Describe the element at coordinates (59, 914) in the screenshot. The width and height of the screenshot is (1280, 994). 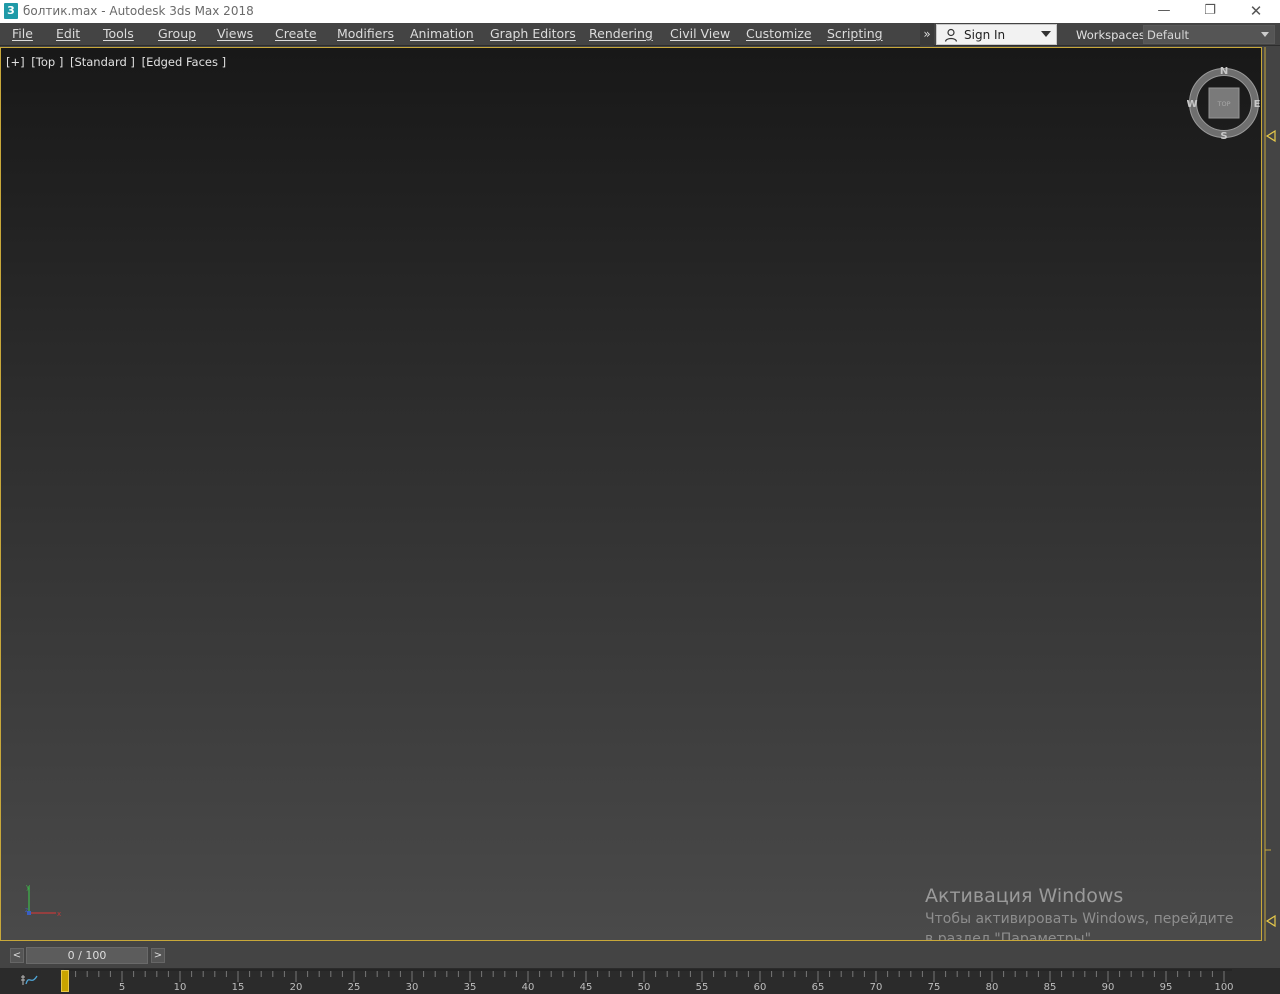
I see `axis-x-label: x` at that location.